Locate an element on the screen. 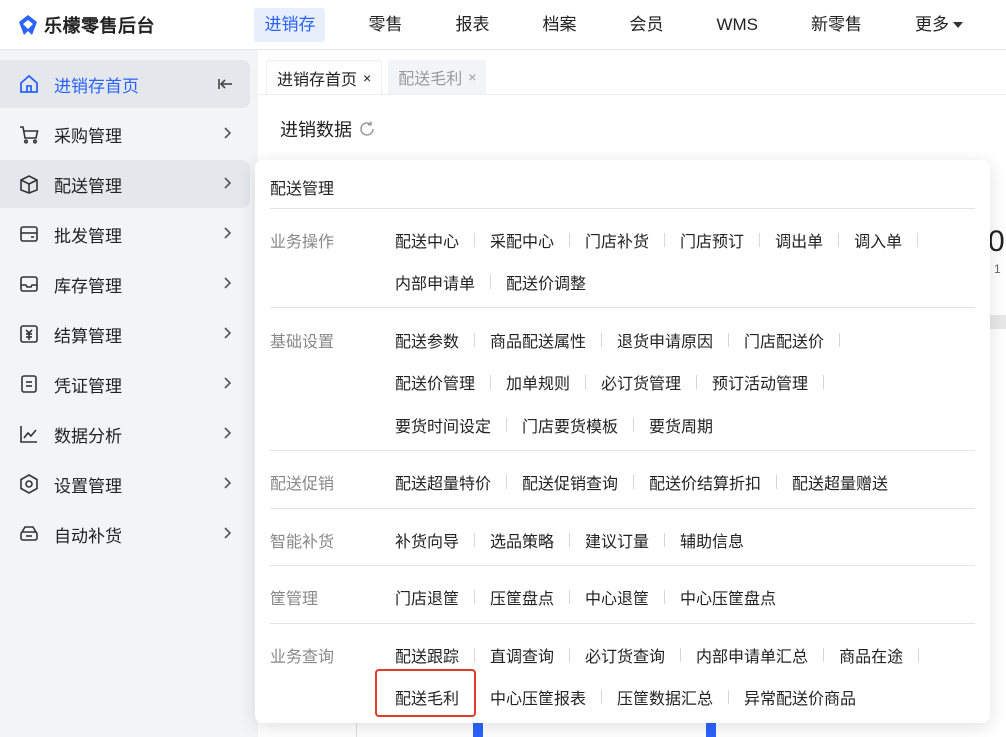  document-icon is located at coordinates (29, 384).